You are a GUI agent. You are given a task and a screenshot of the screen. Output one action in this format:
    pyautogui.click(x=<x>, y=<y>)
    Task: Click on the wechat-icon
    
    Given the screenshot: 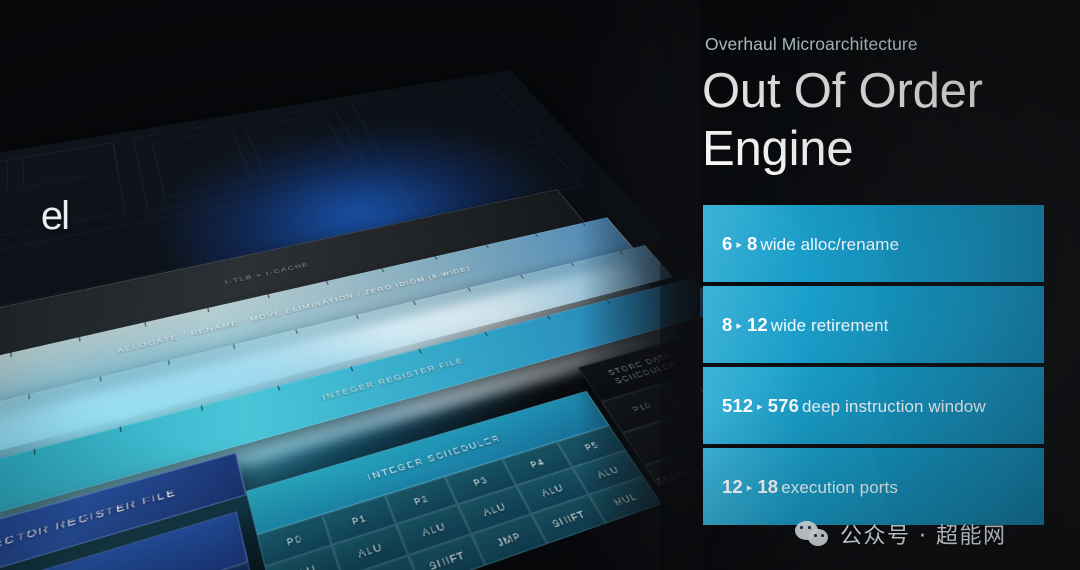 What is the action you would take?
    pyautogui.click(x=813, y=534)
    